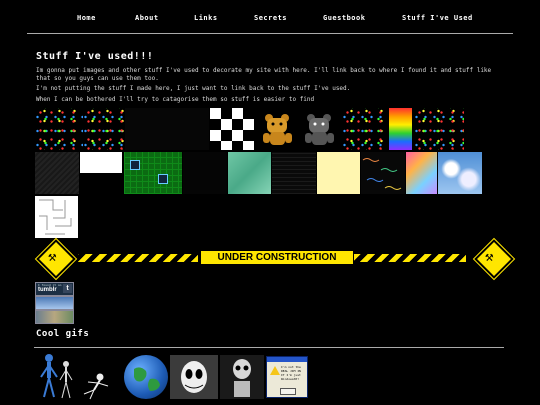  Describe the element at coordinates (277, 257) in the screenshot. I see `under-construction-label: UNDER CONSTRUCTION` at that location.